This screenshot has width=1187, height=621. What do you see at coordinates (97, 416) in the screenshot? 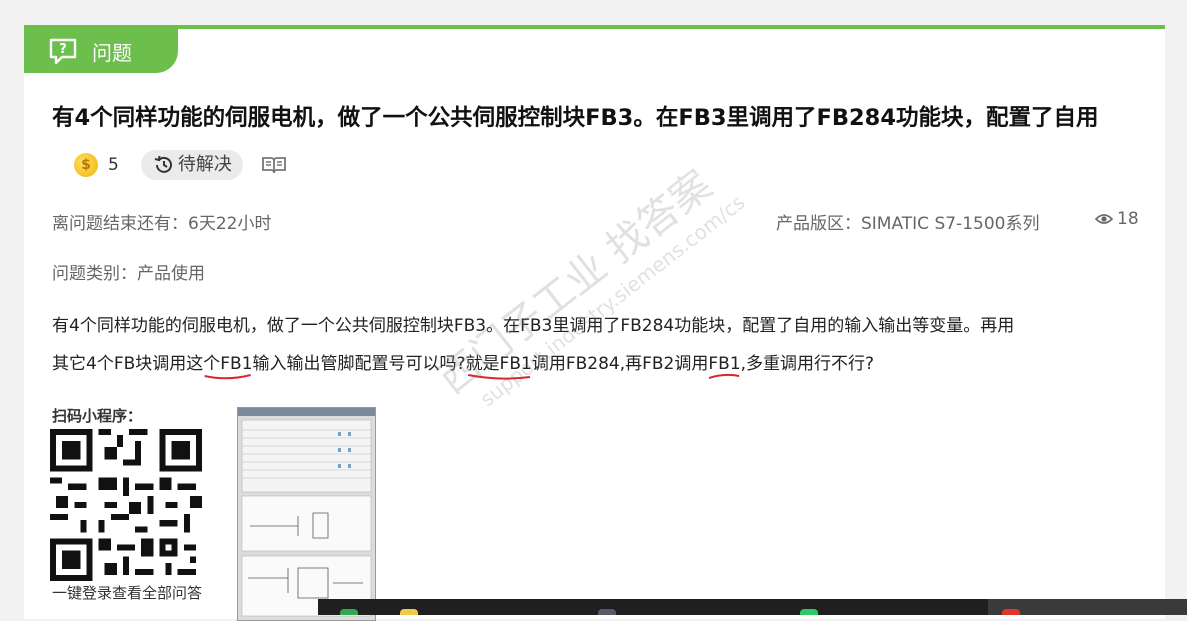
I see `scan-label: 扫码小程序：` at bounding box center [97, 416].